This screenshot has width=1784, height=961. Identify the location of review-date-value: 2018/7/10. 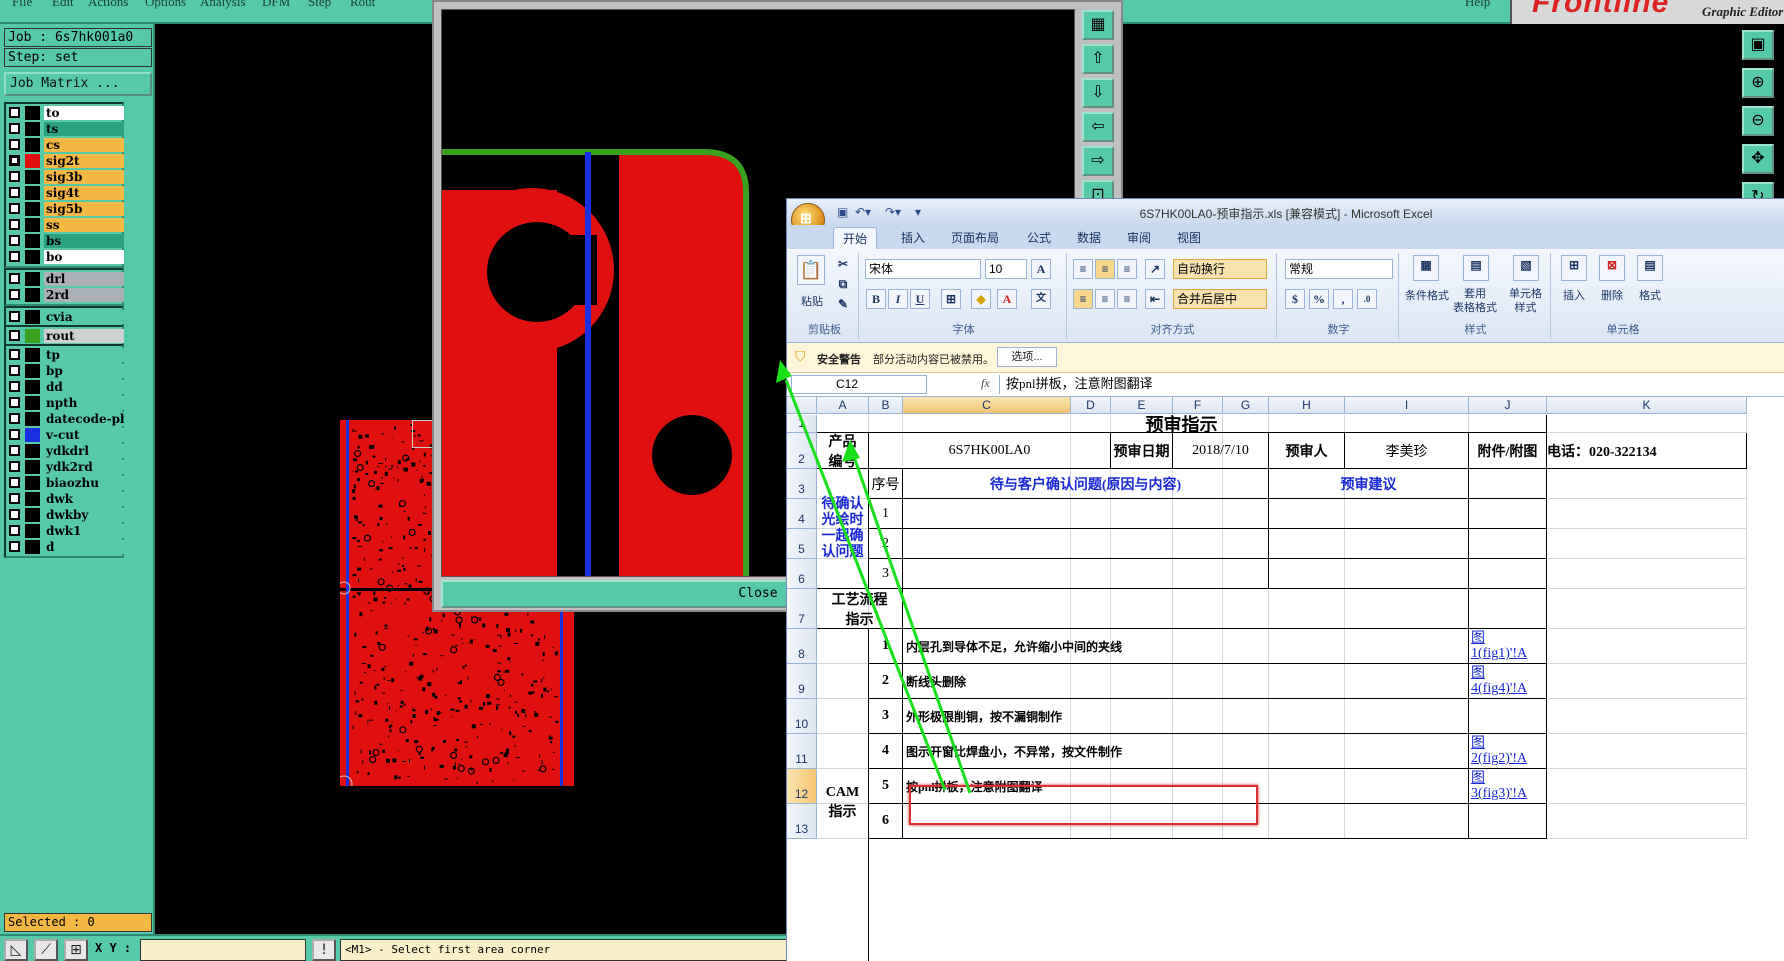
(1221, 451).